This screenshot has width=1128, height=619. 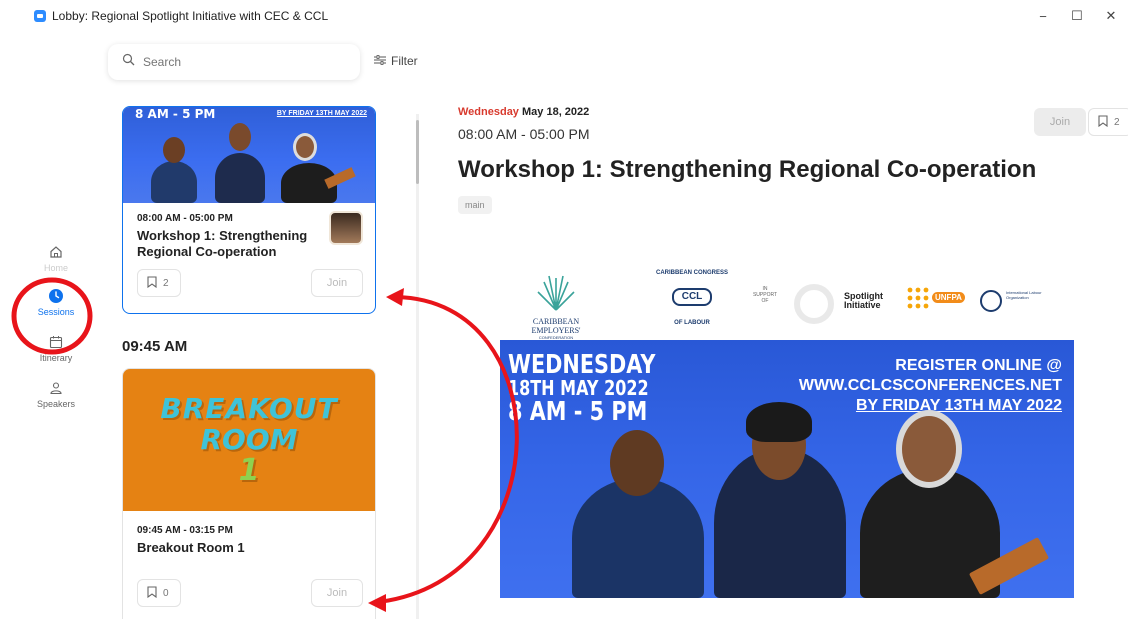 What do you see at coordinates (249, 470) in the screenshot?
I see `banner-line-3: 1` at bounding box center [249, 470].